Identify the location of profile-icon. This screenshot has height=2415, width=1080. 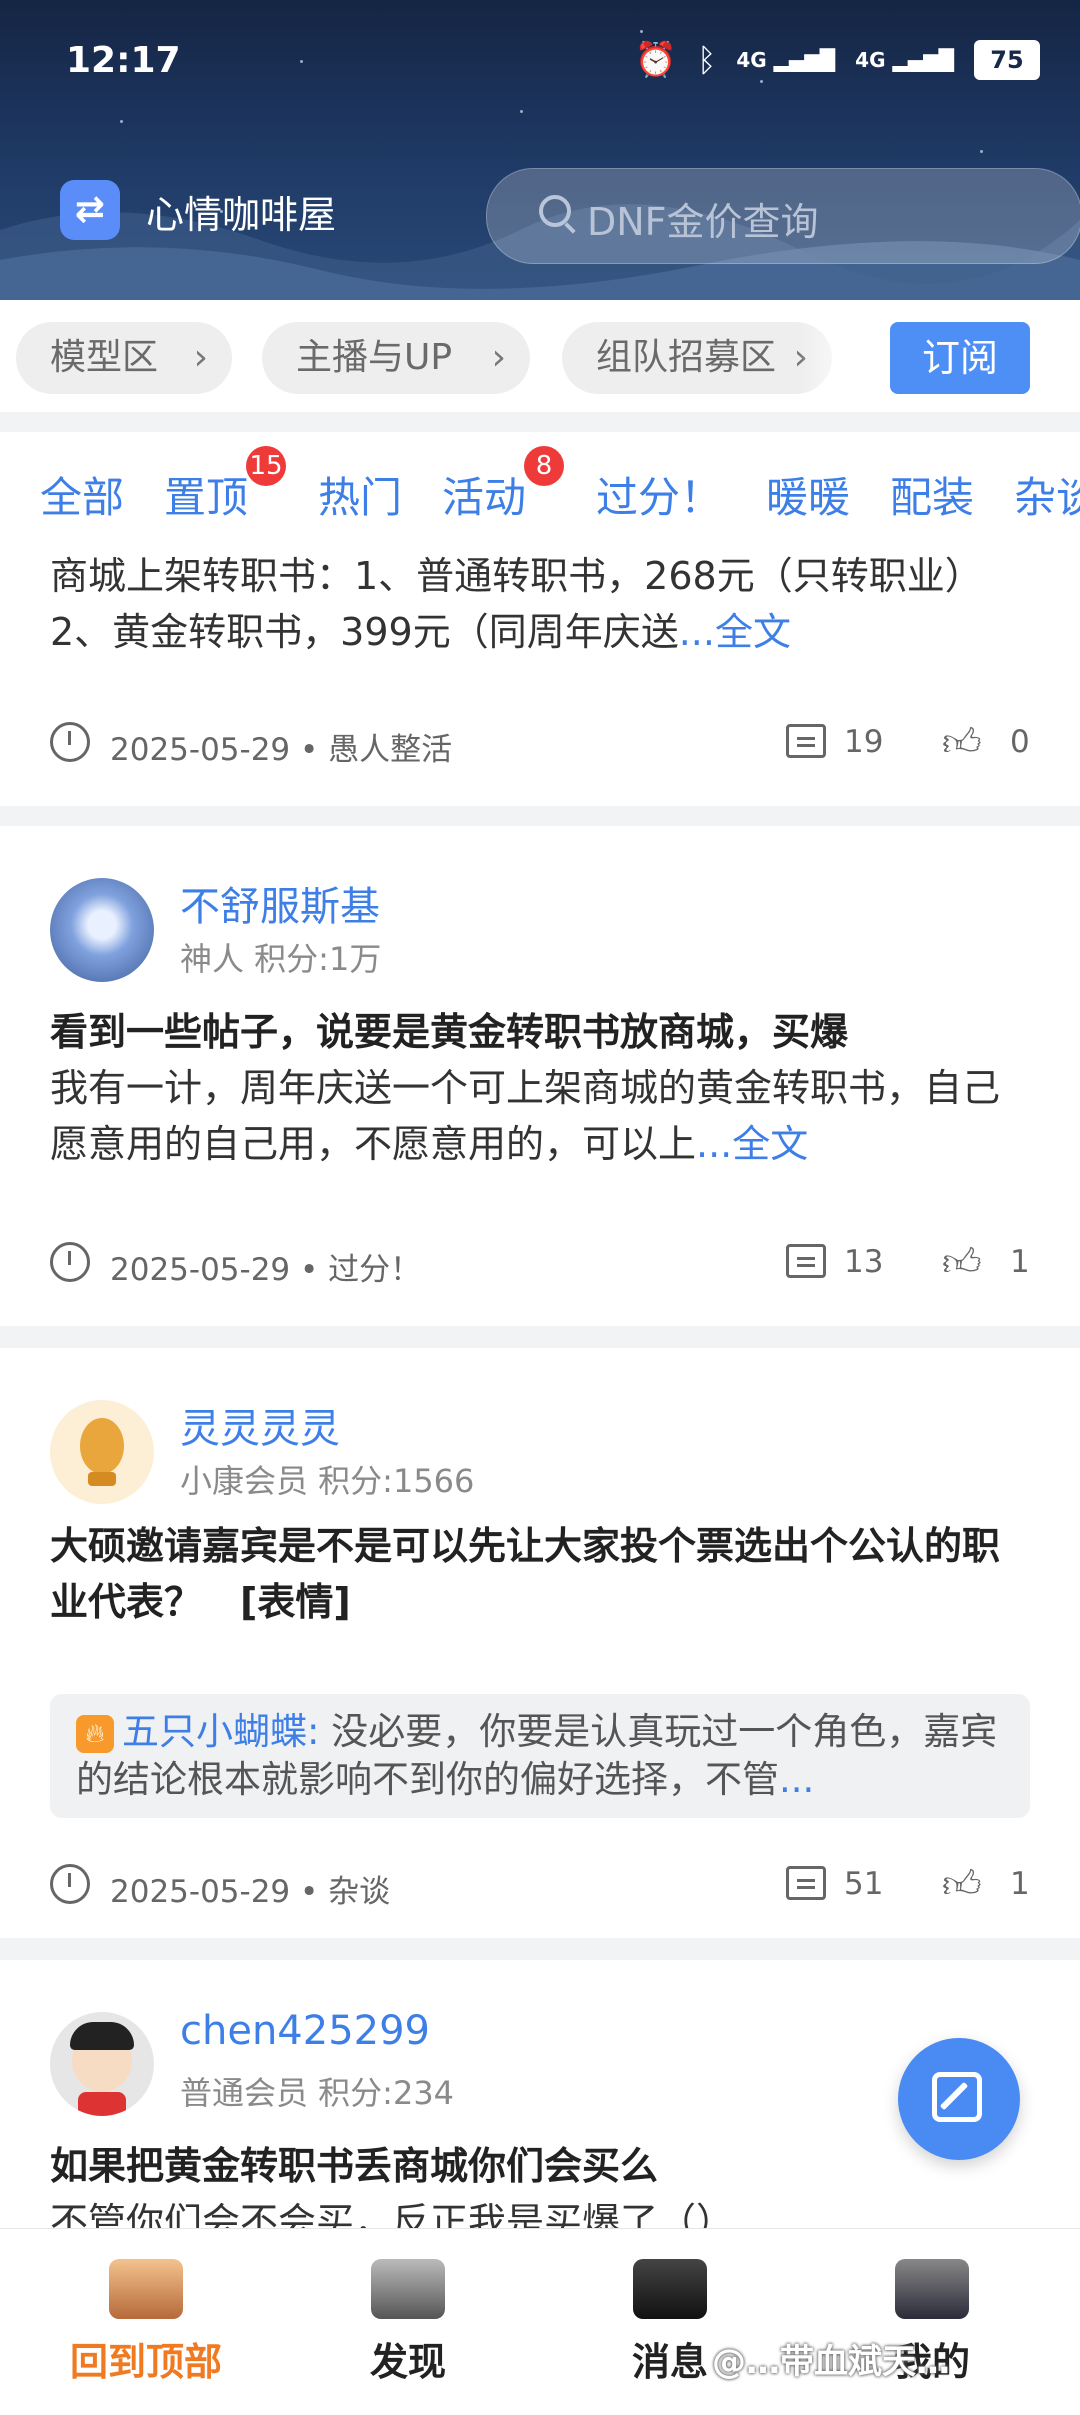
(932, 2289).